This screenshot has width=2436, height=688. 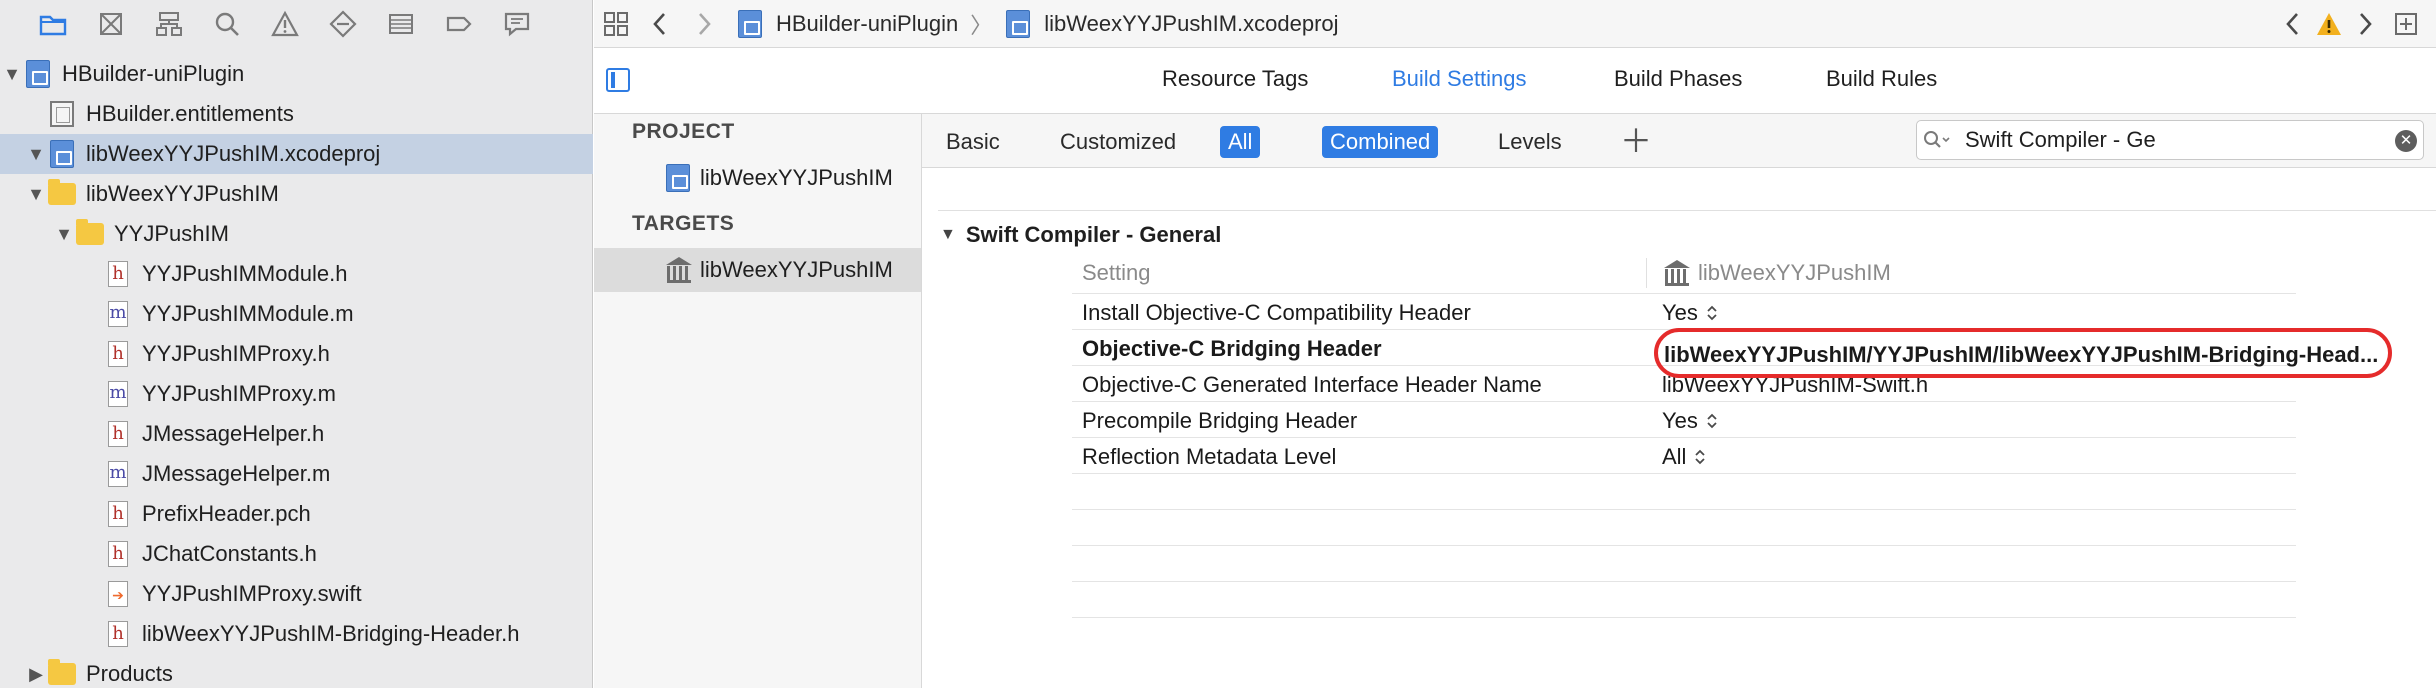 I want to click on filter-basic: Basic, so click(x=973, y=142).